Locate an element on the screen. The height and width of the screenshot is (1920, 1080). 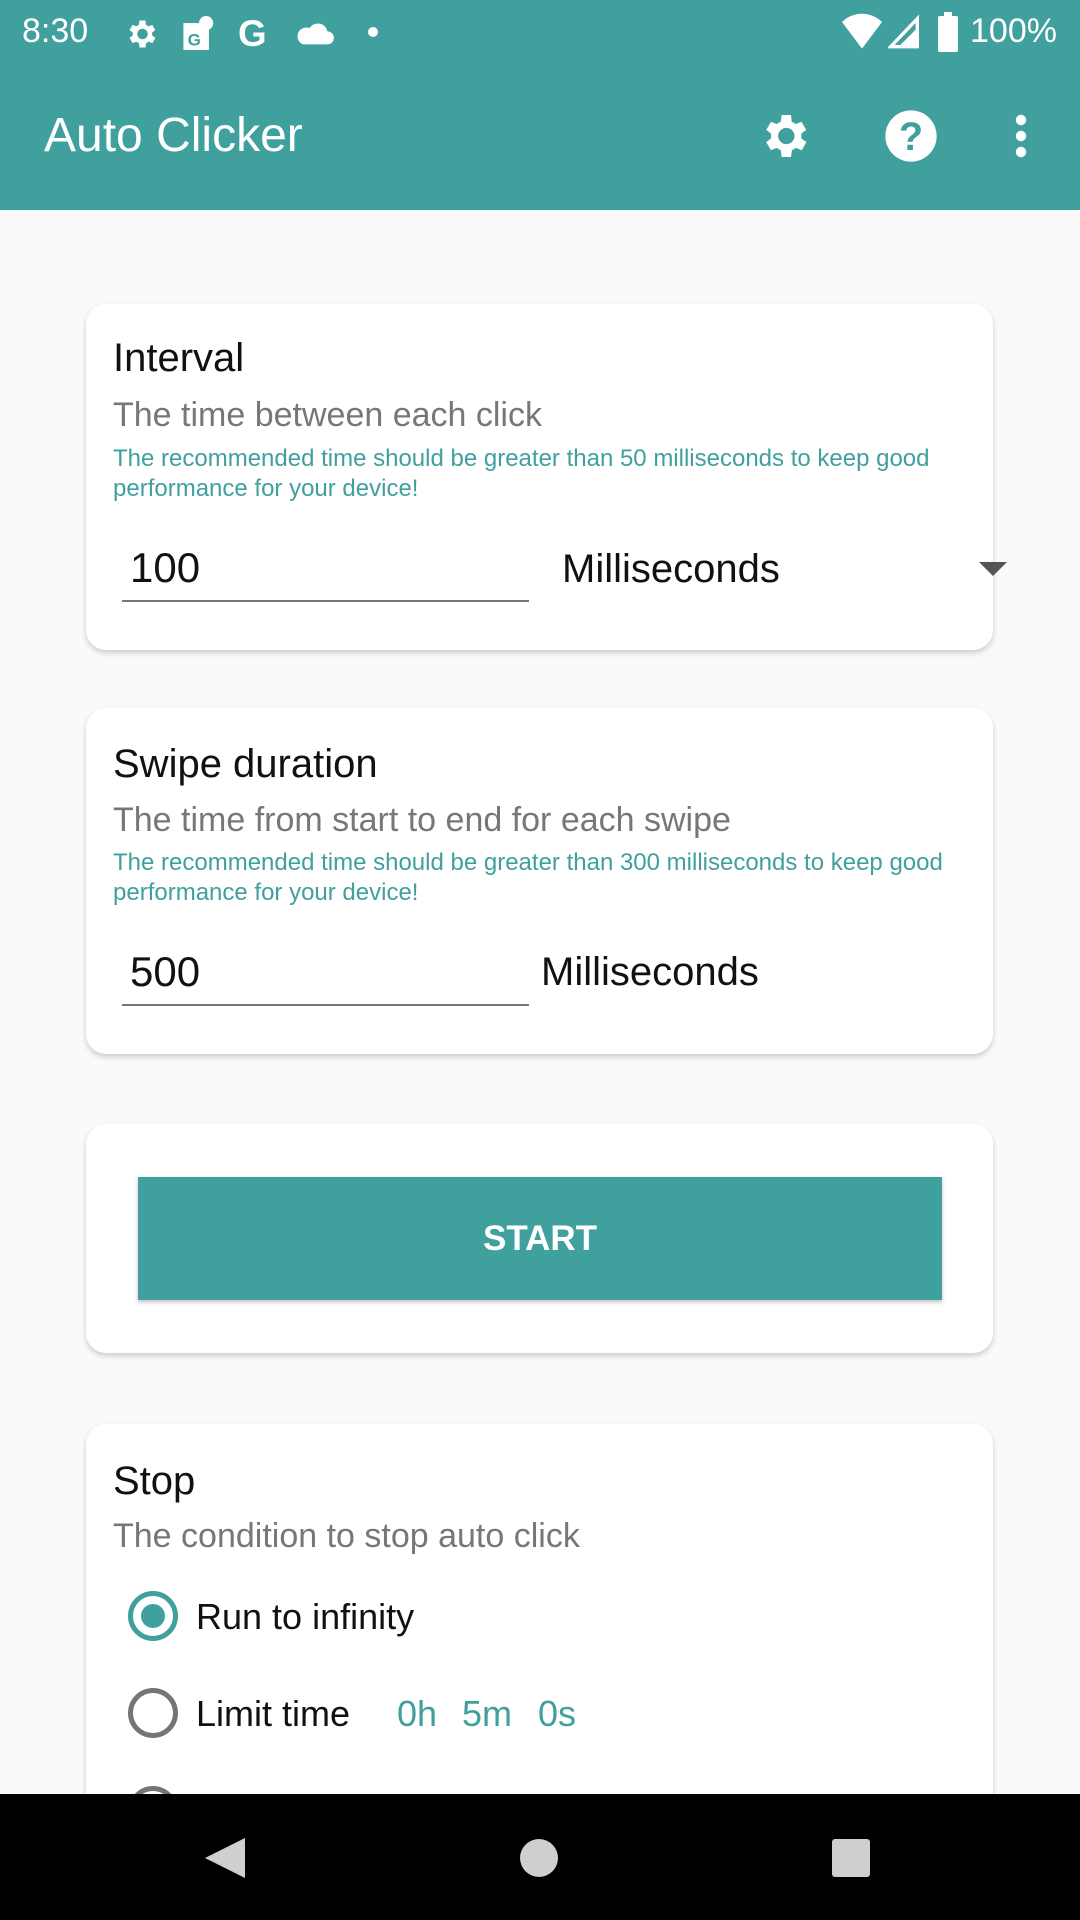
google-icon: G is located at coordinates (252, 33).